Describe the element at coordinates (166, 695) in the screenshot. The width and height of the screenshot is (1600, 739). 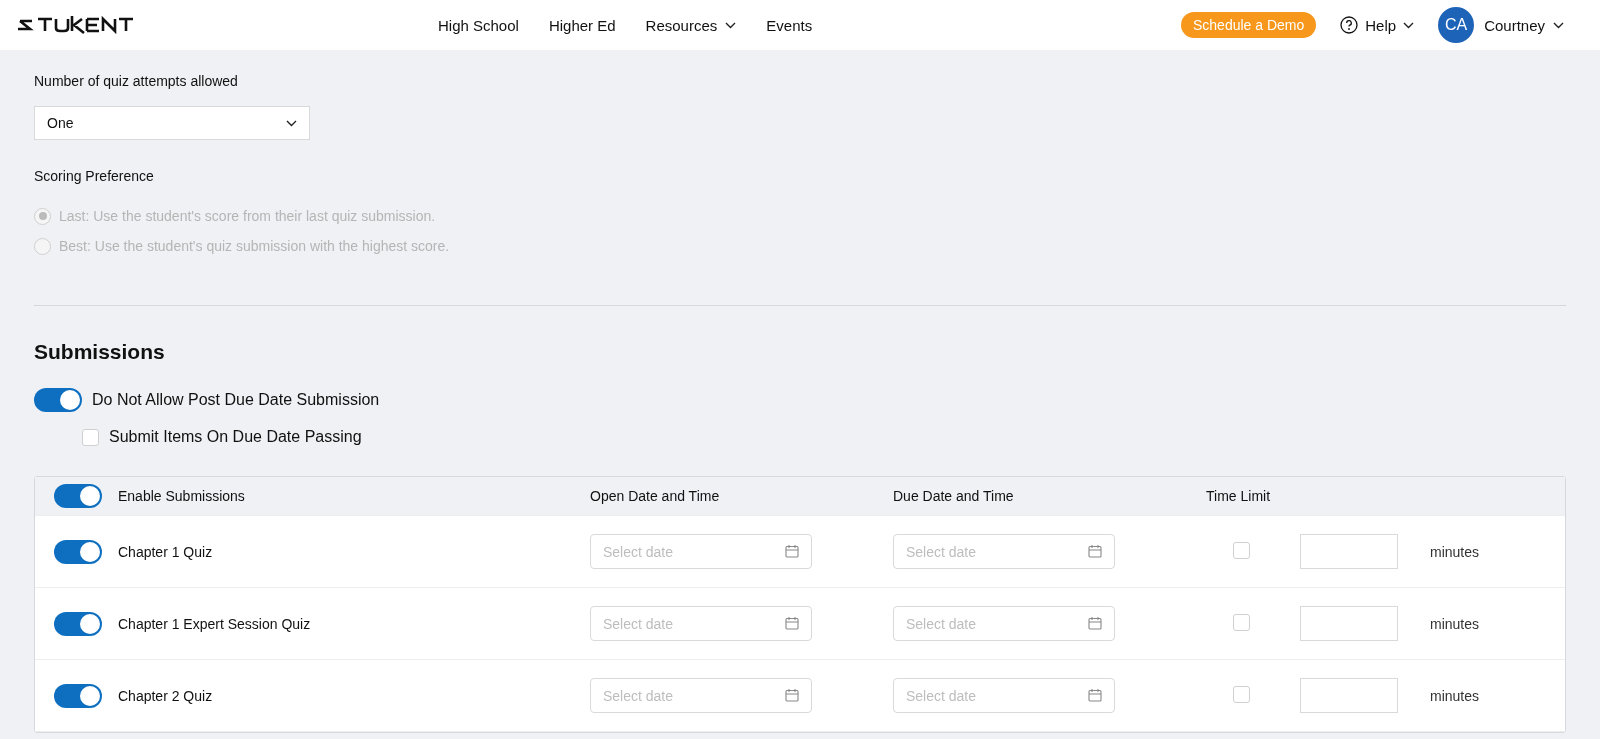
I see `quiz-name: Chapter 2 Quiz` at that location.